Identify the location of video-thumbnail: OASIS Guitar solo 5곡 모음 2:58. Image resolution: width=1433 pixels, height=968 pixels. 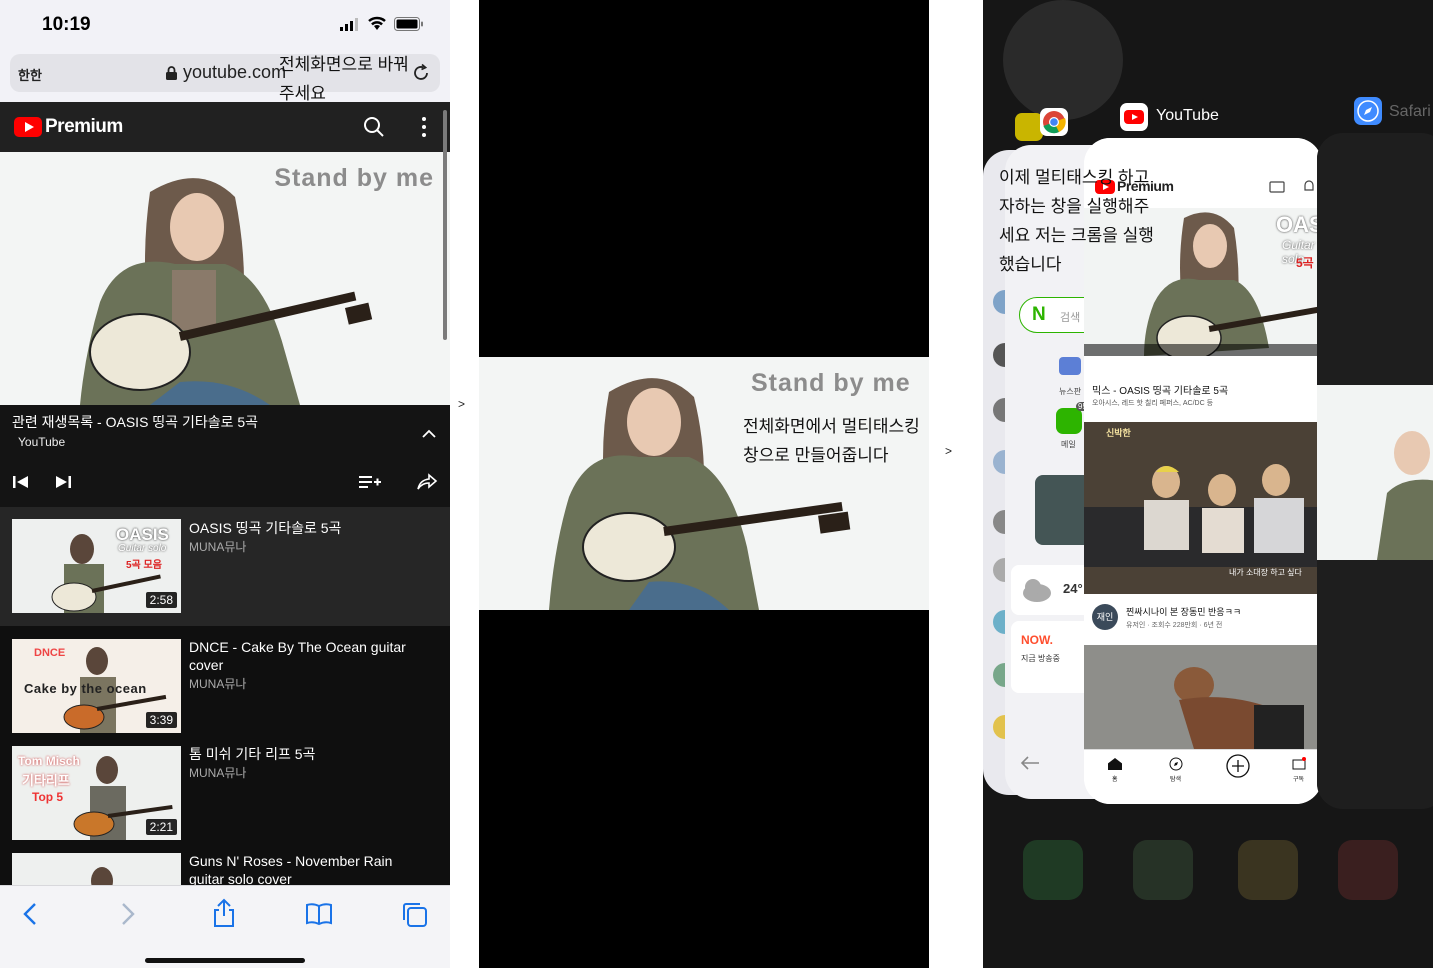
(96, 566).